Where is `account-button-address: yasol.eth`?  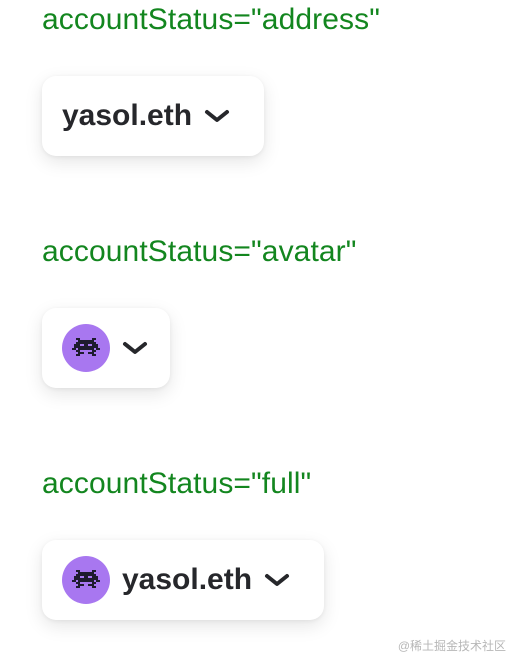 account-button-address: yasol.eth is located at coordinates (153, 116).